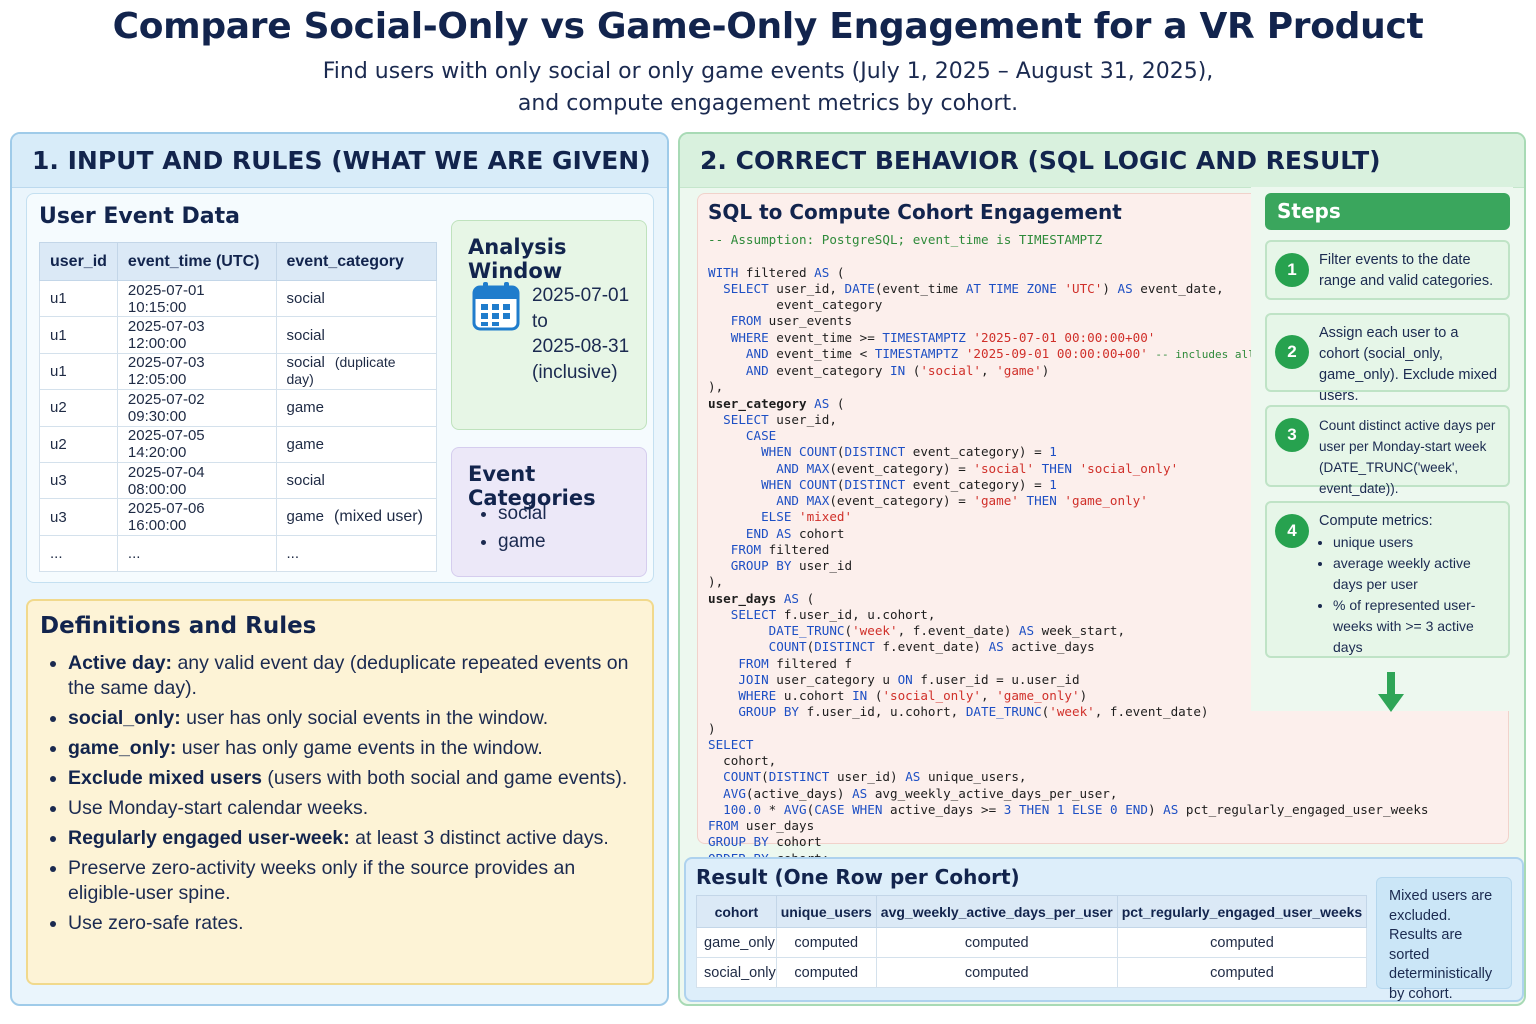 The image size is (1536, 1024). I want to click on cell-category: game (mixed user), so click(356, 517).